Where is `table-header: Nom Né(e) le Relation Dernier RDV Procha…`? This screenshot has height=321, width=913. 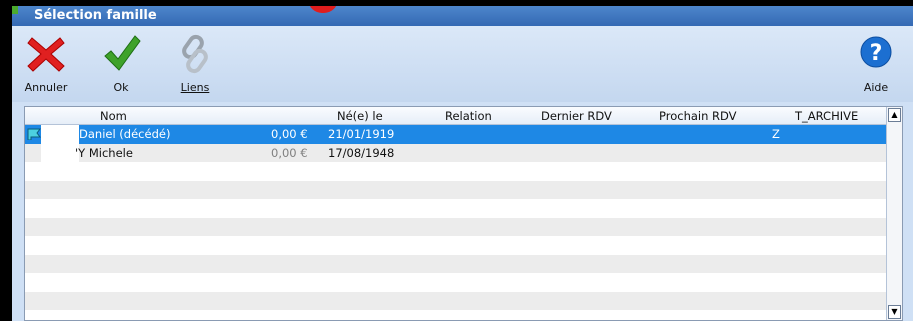 table-header: Nom Né(e) le Relation Dernier RDV Procha… is located at coordinates (456, 116).